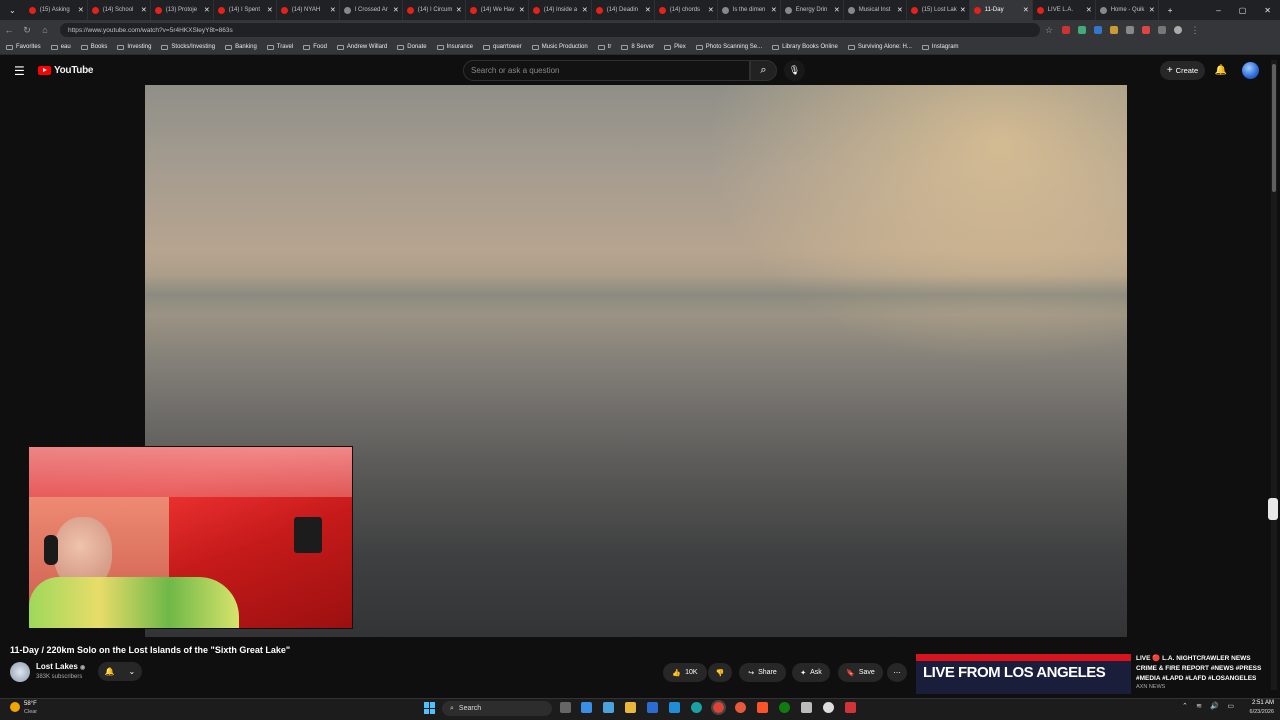  Describe the element at coordinates (1214, 707) in the screenshot. I see `volume-icon: 🔊` at that location.